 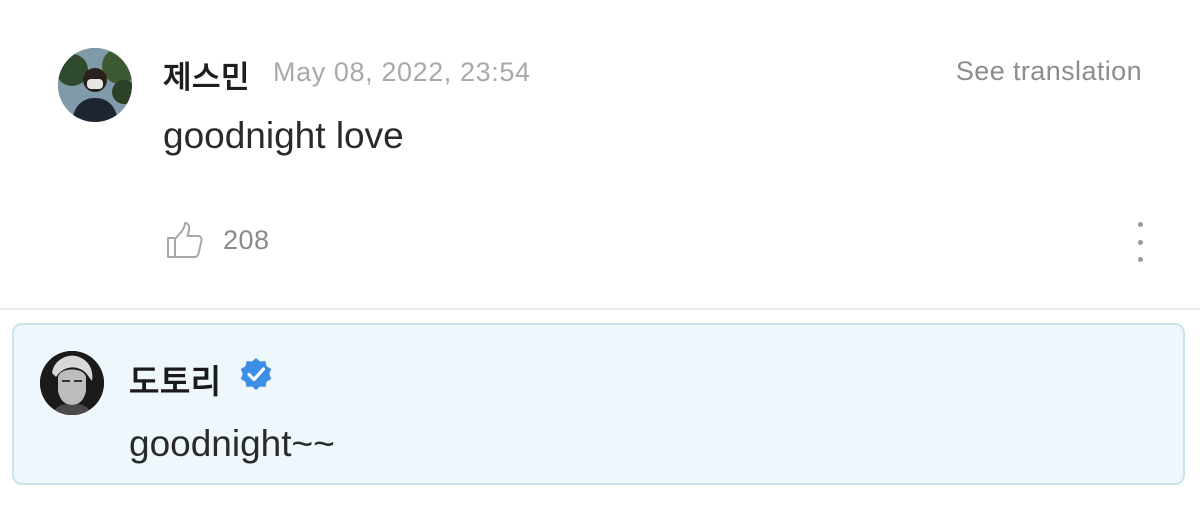 What do you see at coordinates (185, 240) in the screenshot?
I see `thumbs-up-icon` at bounding box center [185, 240].